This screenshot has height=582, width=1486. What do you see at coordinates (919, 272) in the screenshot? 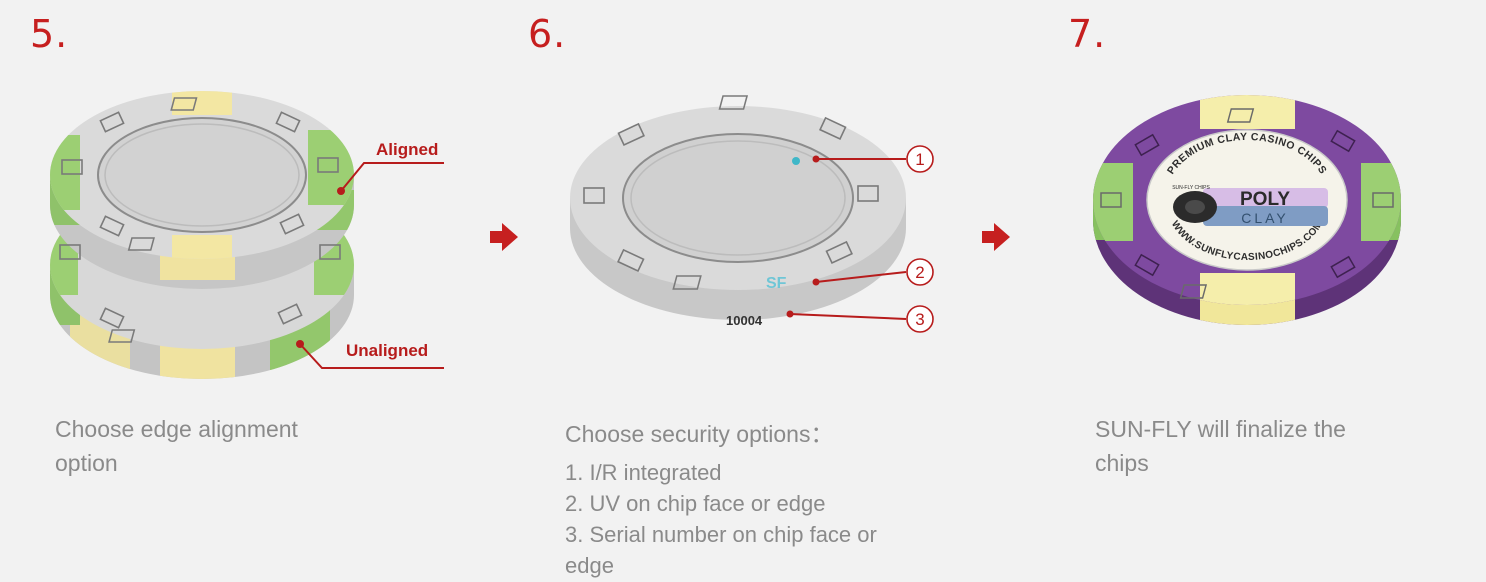
I see `callout-number-2: 2` at bounding box center [919, 272].